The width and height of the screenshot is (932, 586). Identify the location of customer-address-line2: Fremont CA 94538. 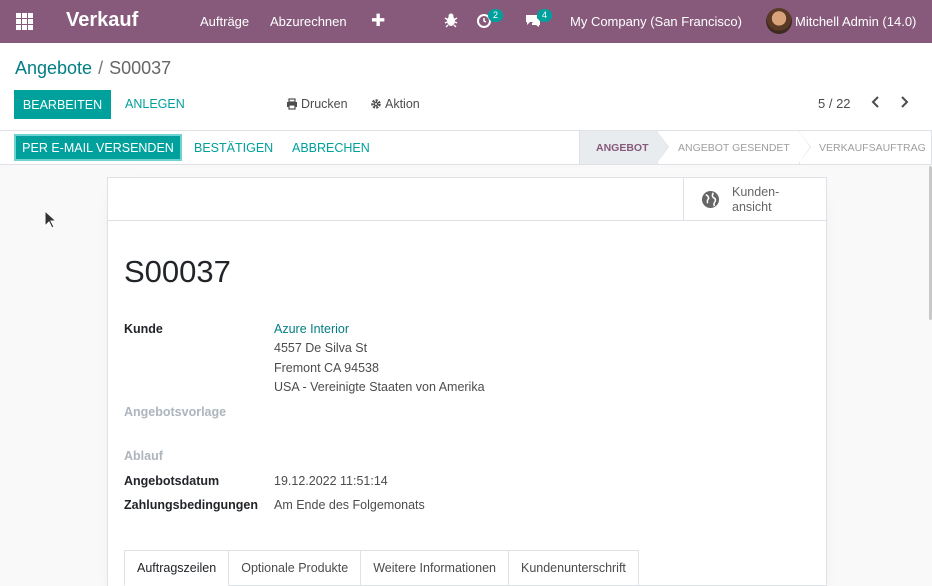
(326, 368).